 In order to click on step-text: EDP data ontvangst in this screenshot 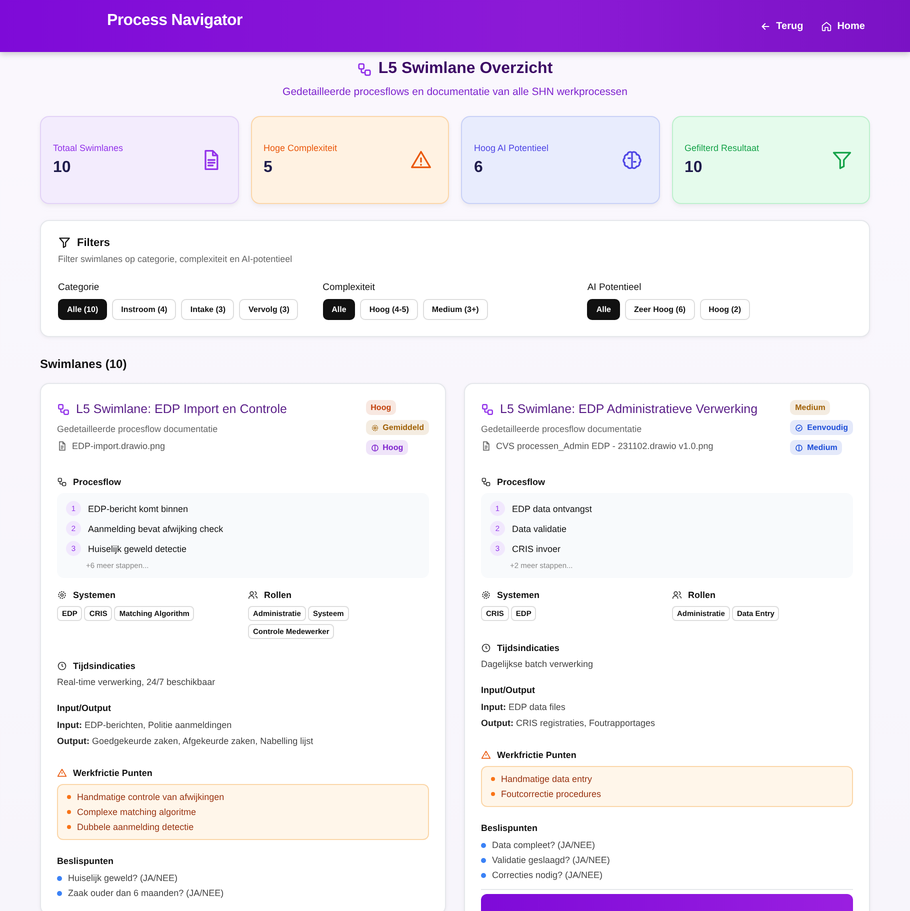, I will do `click(552, 509)`.